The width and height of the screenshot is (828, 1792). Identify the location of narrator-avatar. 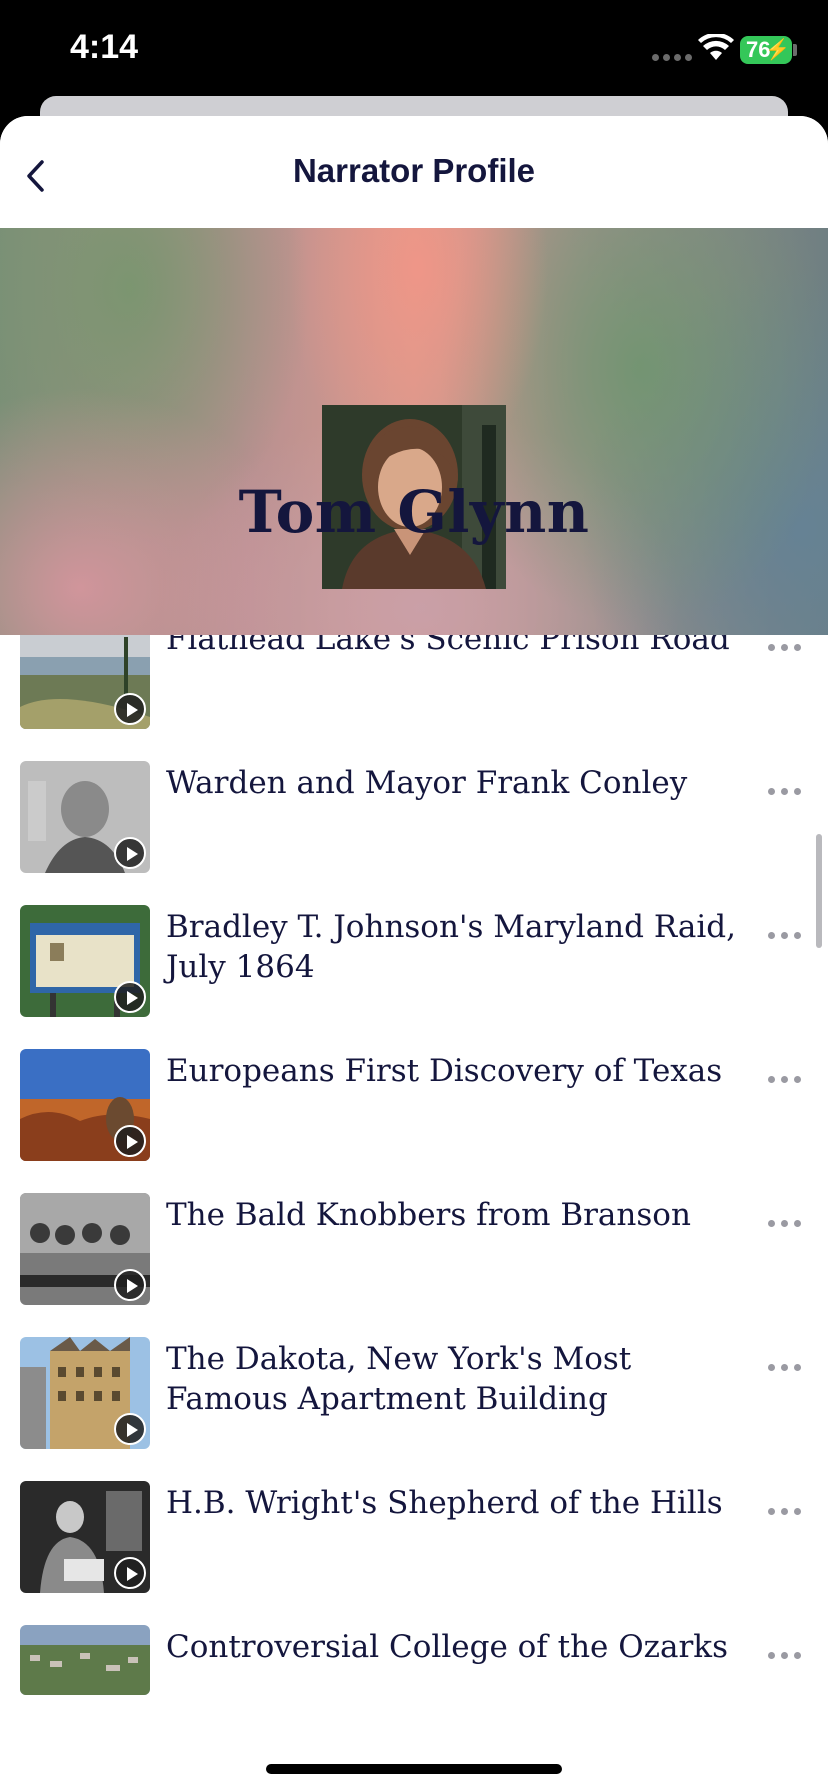
(414, 497).